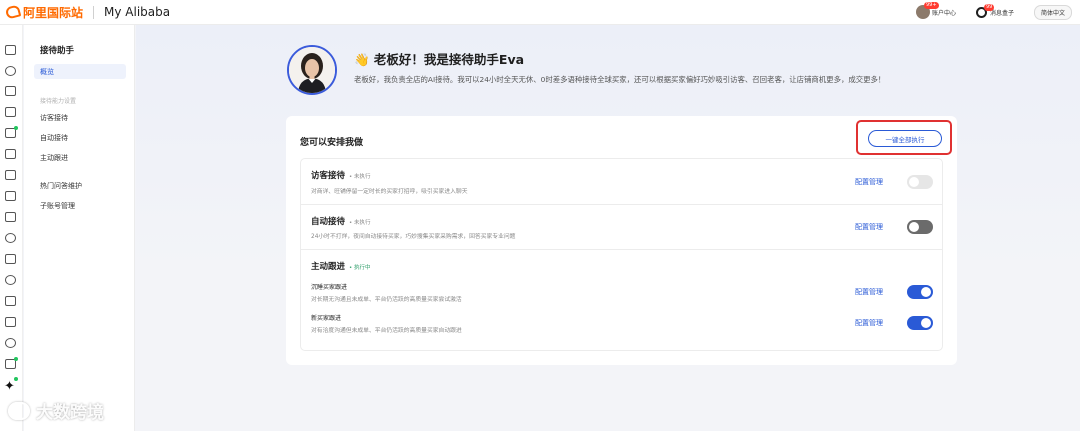 This screenshot has height=431, width=1080. I want to click on document-icon, so click(10, 175).